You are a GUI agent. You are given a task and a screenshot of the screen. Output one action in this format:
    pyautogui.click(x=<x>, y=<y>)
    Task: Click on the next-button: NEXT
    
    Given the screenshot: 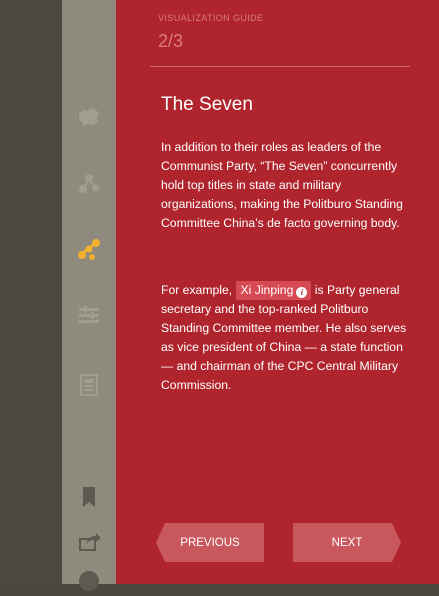 What is the action you would take?
    pyautogui.click(x=347, y=542)
    